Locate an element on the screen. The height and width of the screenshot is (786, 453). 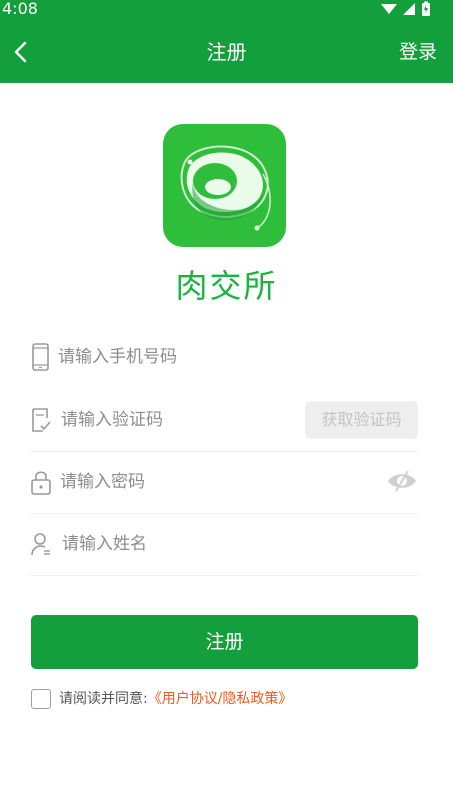
status-time: 4:08 is located at coordinates (20, 9).